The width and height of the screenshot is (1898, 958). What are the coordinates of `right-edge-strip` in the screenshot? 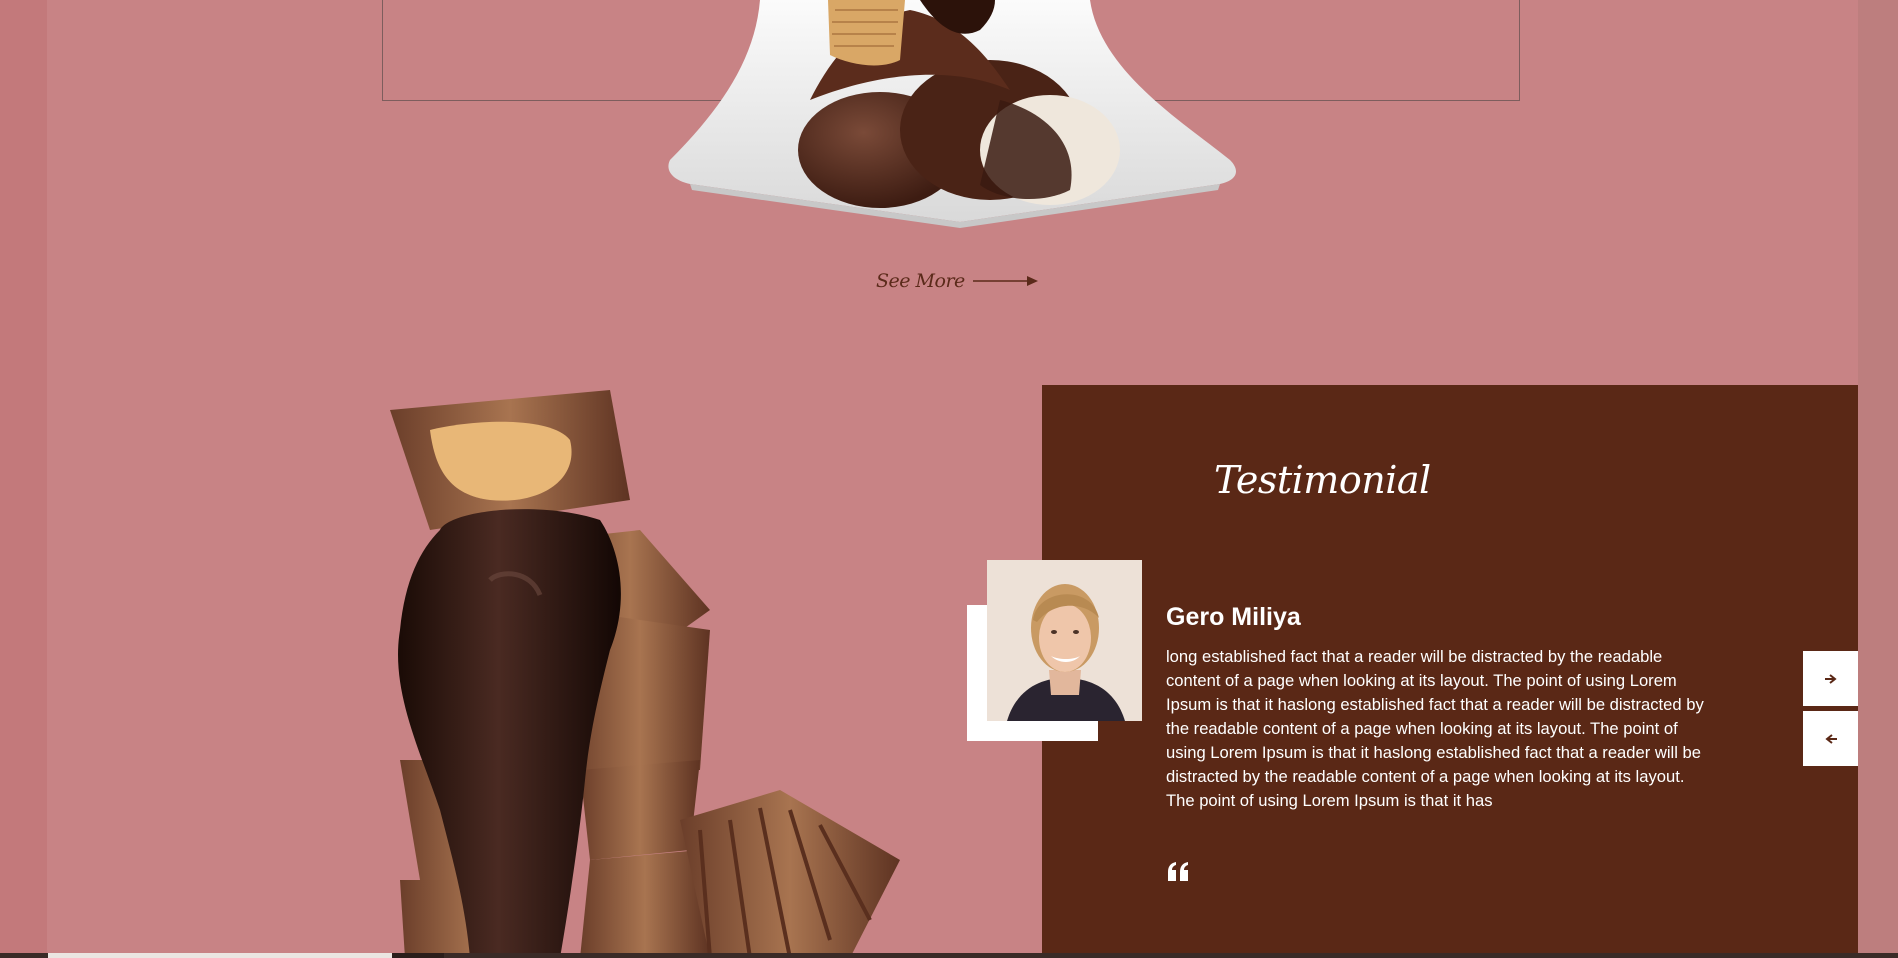 It's located at (1878, 479).